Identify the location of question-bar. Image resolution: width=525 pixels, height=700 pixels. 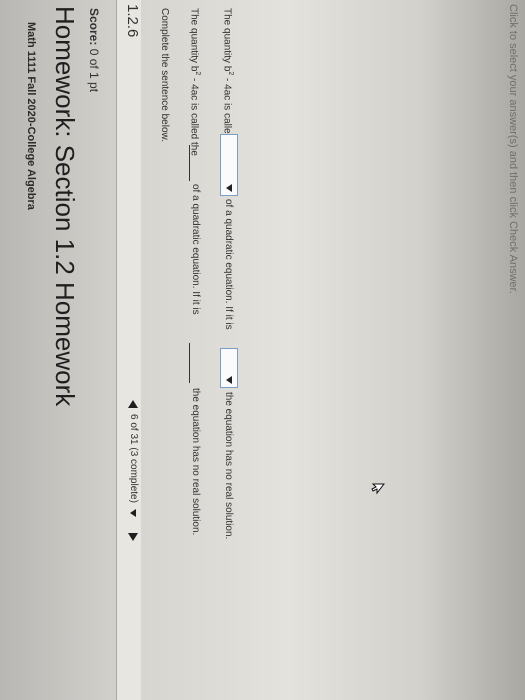
(129, 350).